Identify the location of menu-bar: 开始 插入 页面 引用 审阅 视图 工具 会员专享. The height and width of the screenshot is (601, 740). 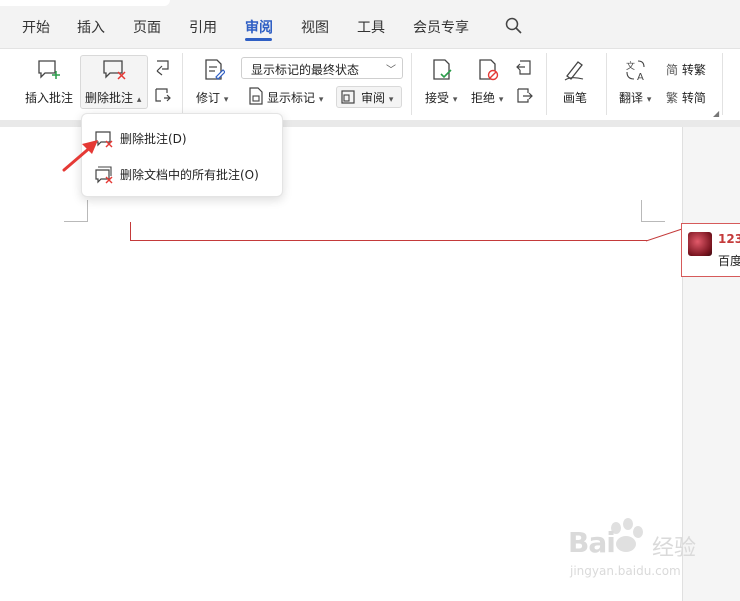
(370, 24).